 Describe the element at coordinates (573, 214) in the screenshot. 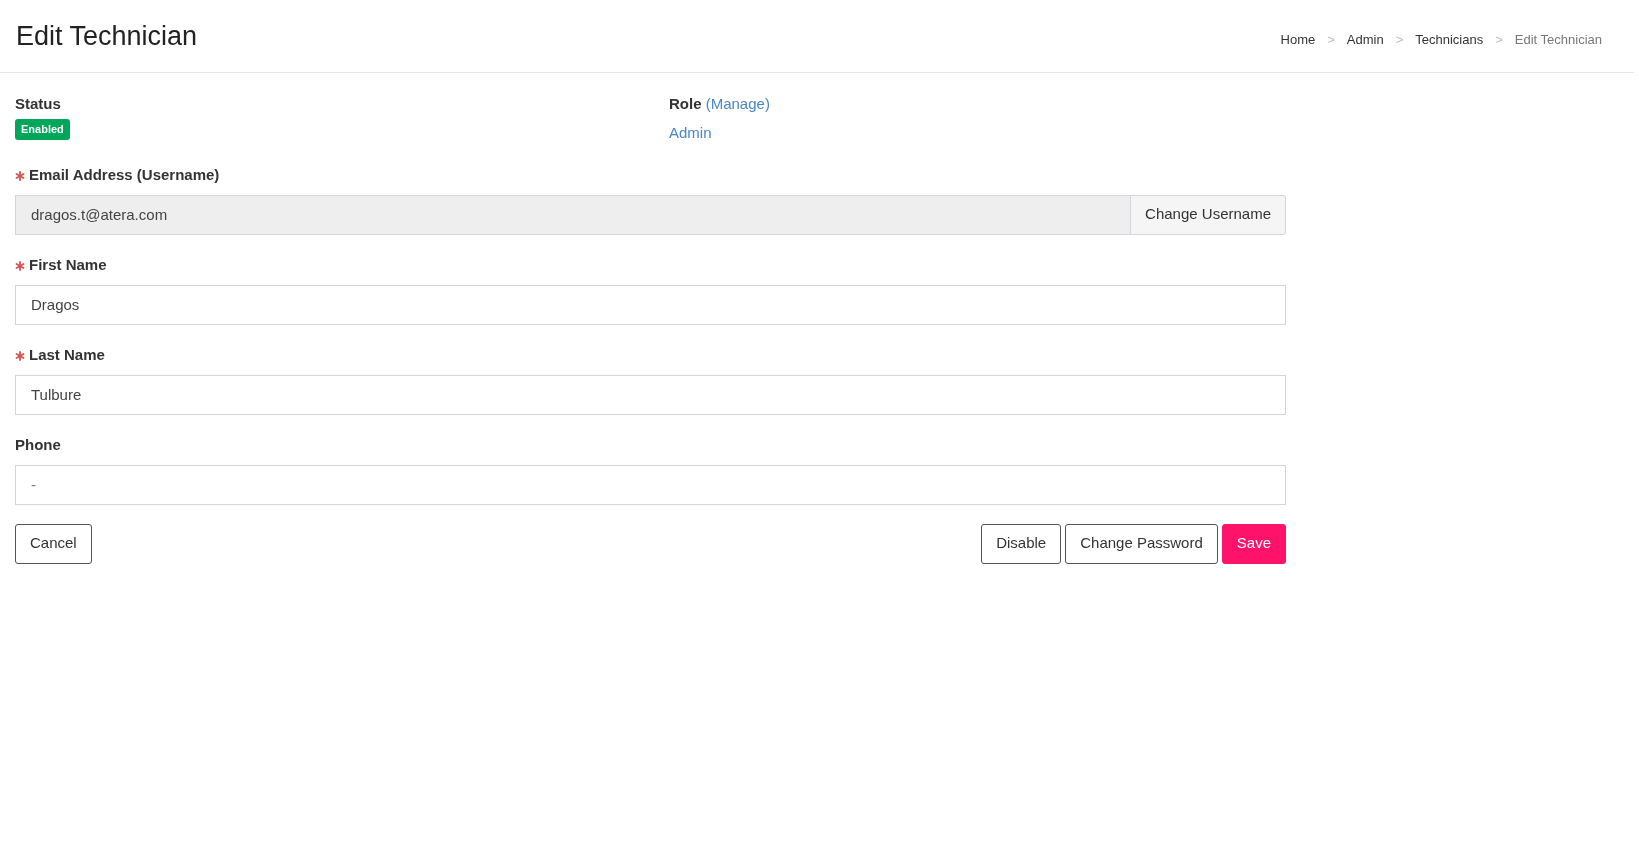

I see `input-field: dragos.t@atera.com` at that location.